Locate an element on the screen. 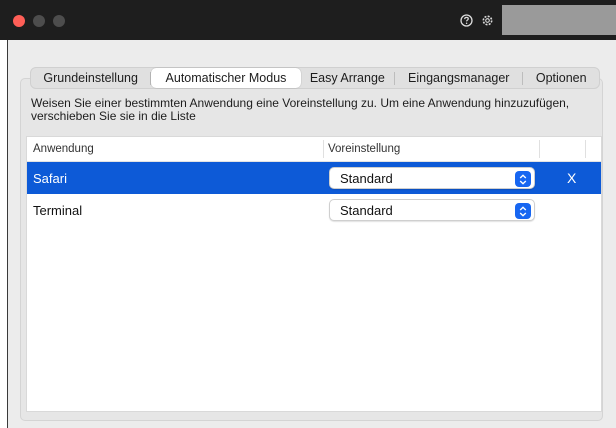  remove-row-button: X is located at coordinates (571, 178).